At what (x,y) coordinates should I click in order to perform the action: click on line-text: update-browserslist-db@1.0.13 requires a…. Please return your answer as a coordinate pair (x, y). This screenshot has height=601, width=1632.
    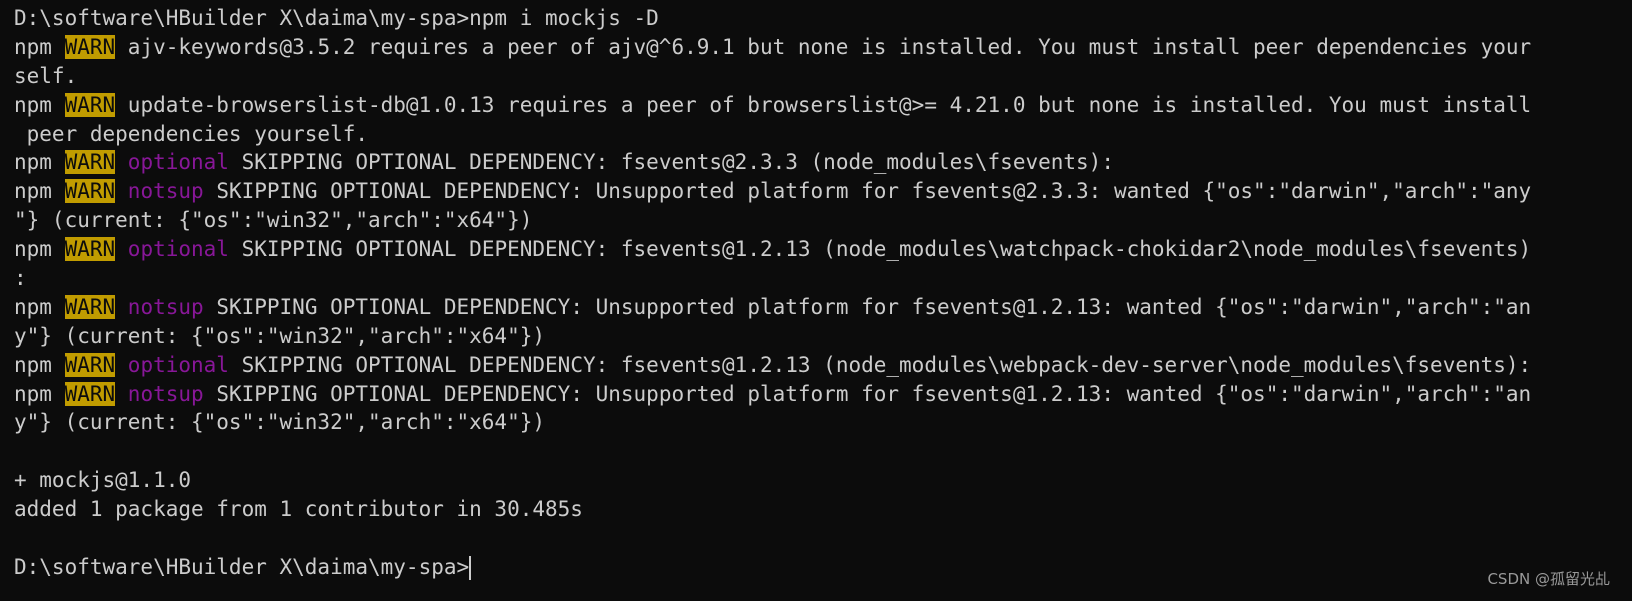
    Looking at the image, I should click on (823, 104).